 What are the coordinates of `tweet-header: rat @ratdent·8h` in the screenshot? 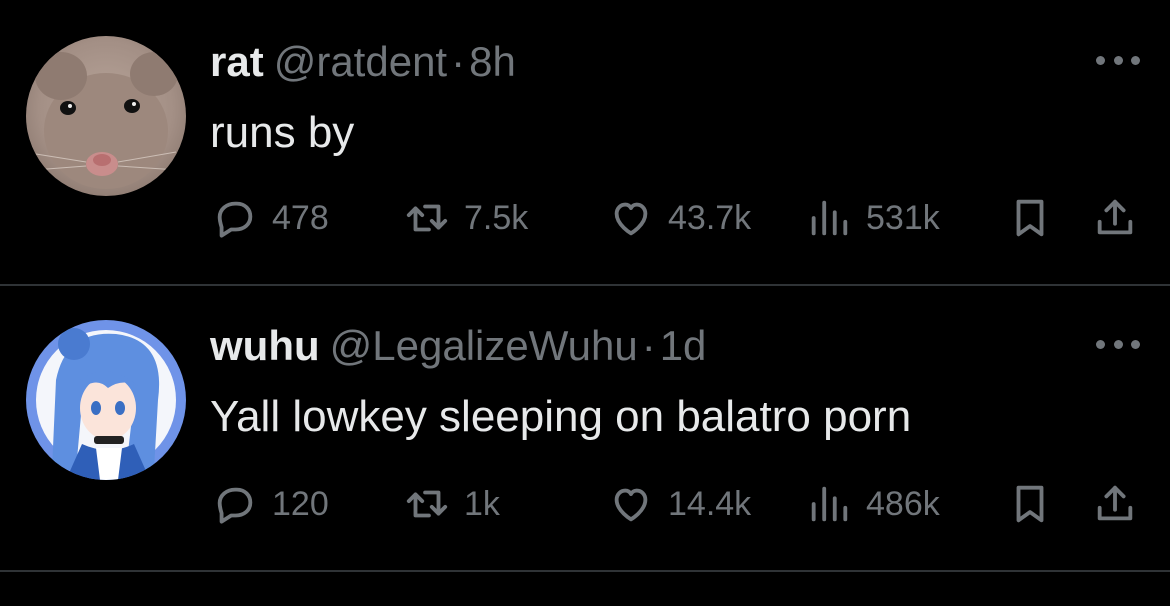 It's located at (363, 62).